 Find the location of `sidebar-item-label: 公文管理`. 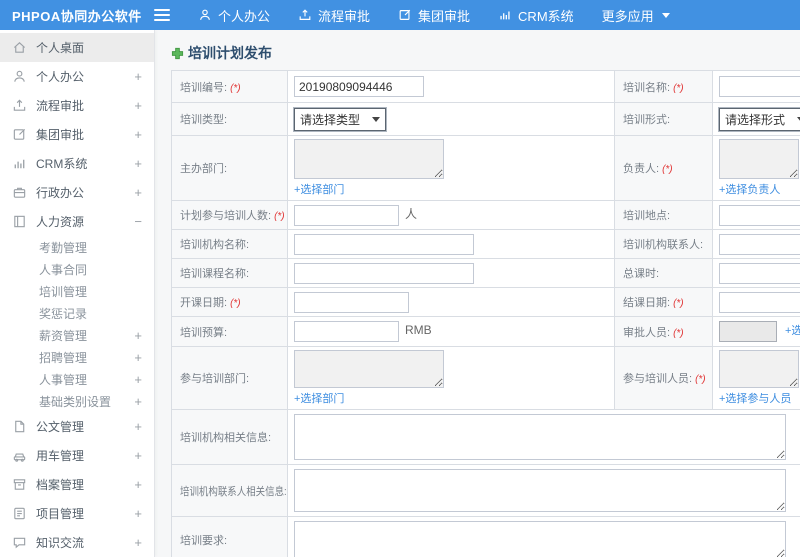

sidebar-item-label: 公文管理 is located at coordinates (60, 427).